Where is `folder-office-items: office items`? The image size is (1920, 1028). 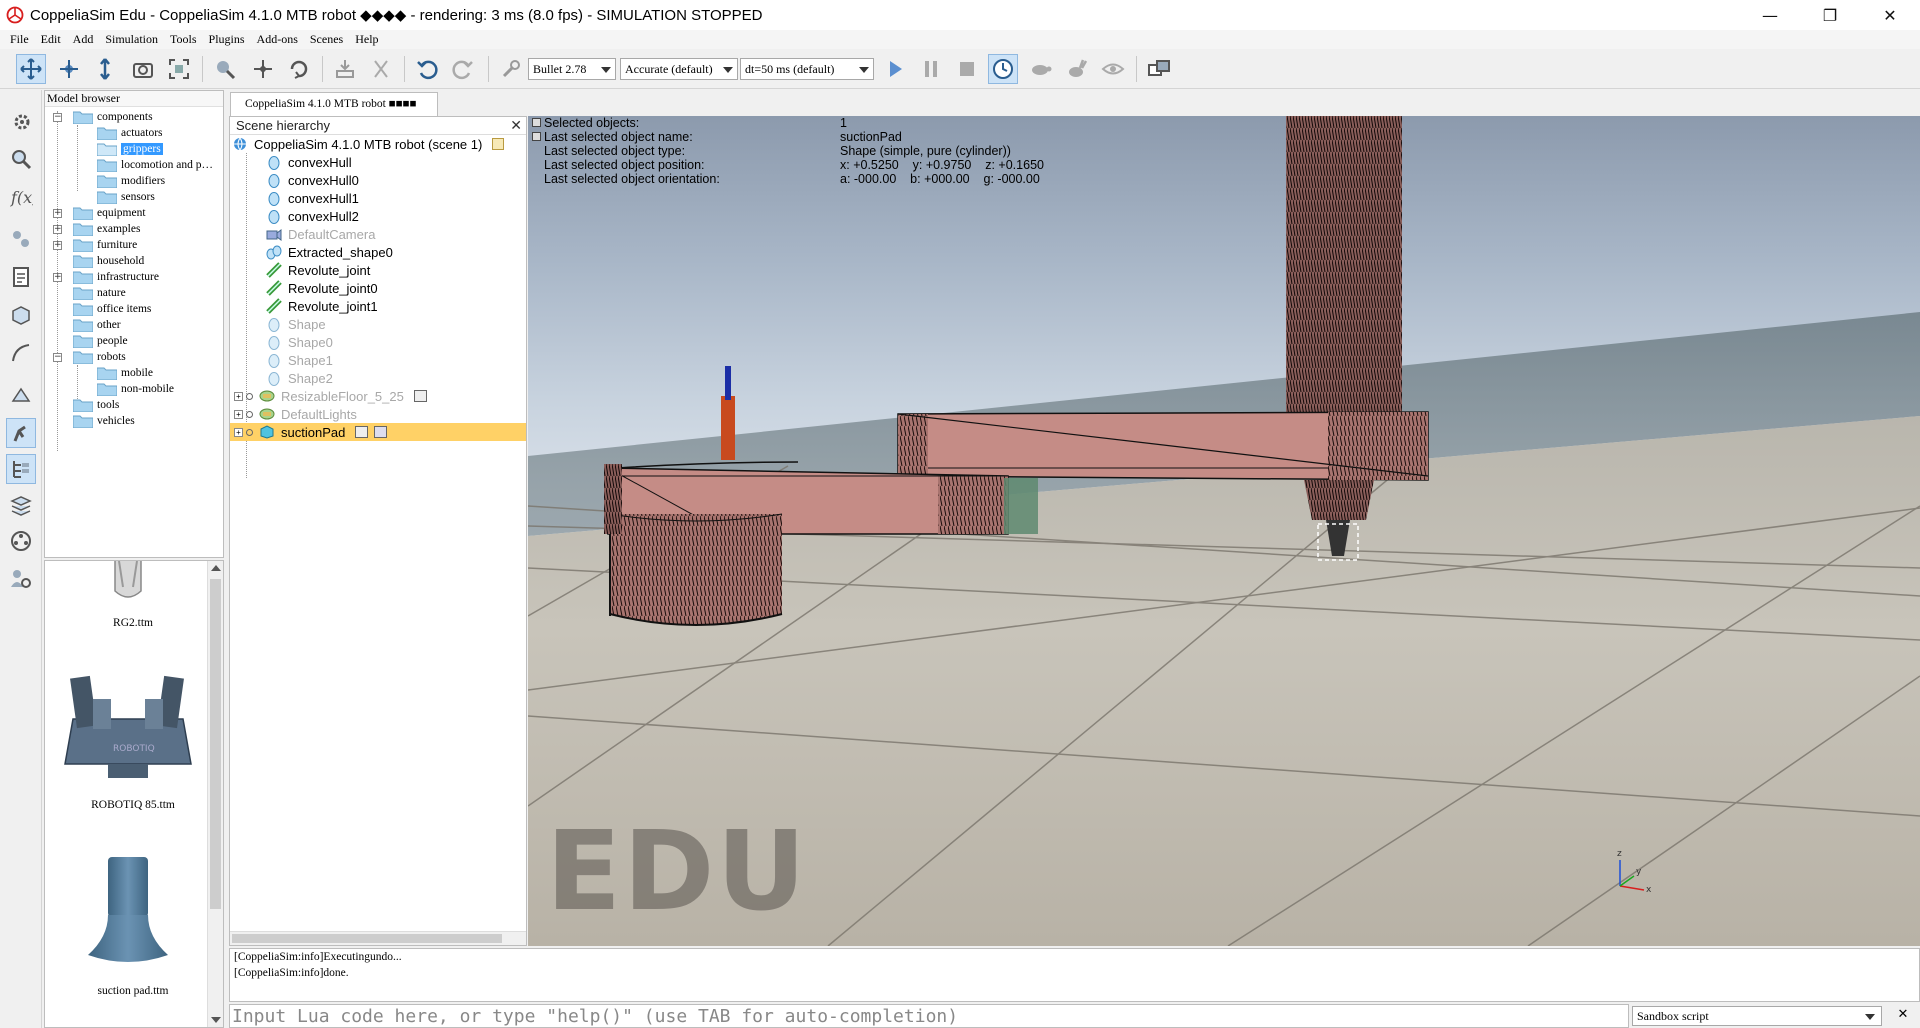
folder-office-items: office items is located at coordinates (112, 309).